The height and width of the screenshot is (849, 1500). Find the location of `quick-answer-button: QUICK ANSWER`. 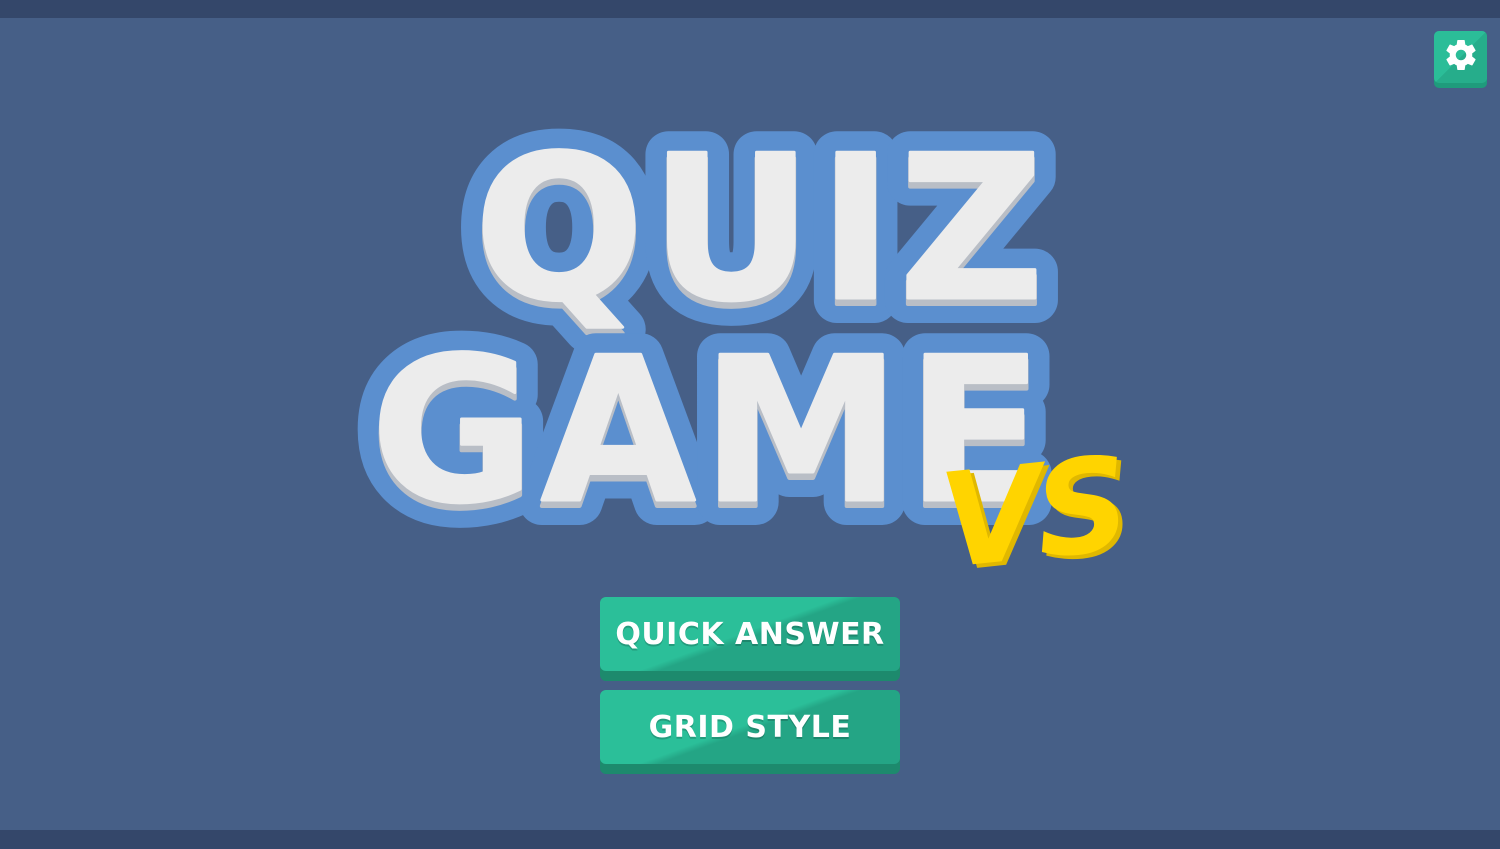

quick-answer-button: QUICK ANSWER is located at coordinates (750, 639).